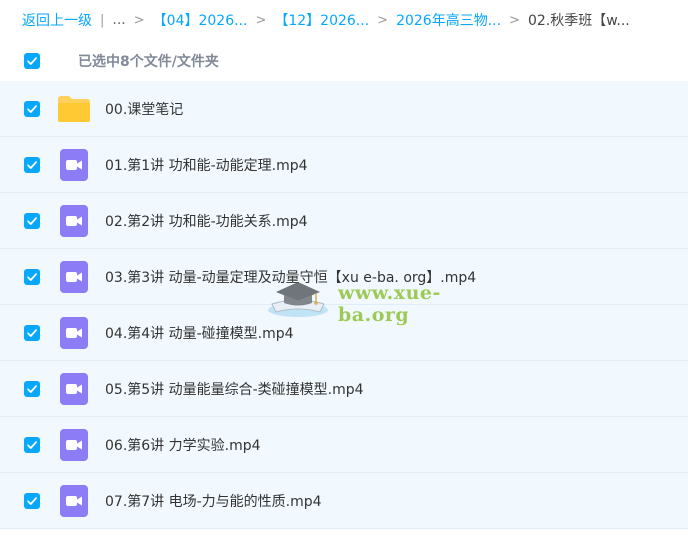  What do you see at coordinates (74, 109) in the screenshot?
I see `folder-icon` at bounding box center [74, 109].